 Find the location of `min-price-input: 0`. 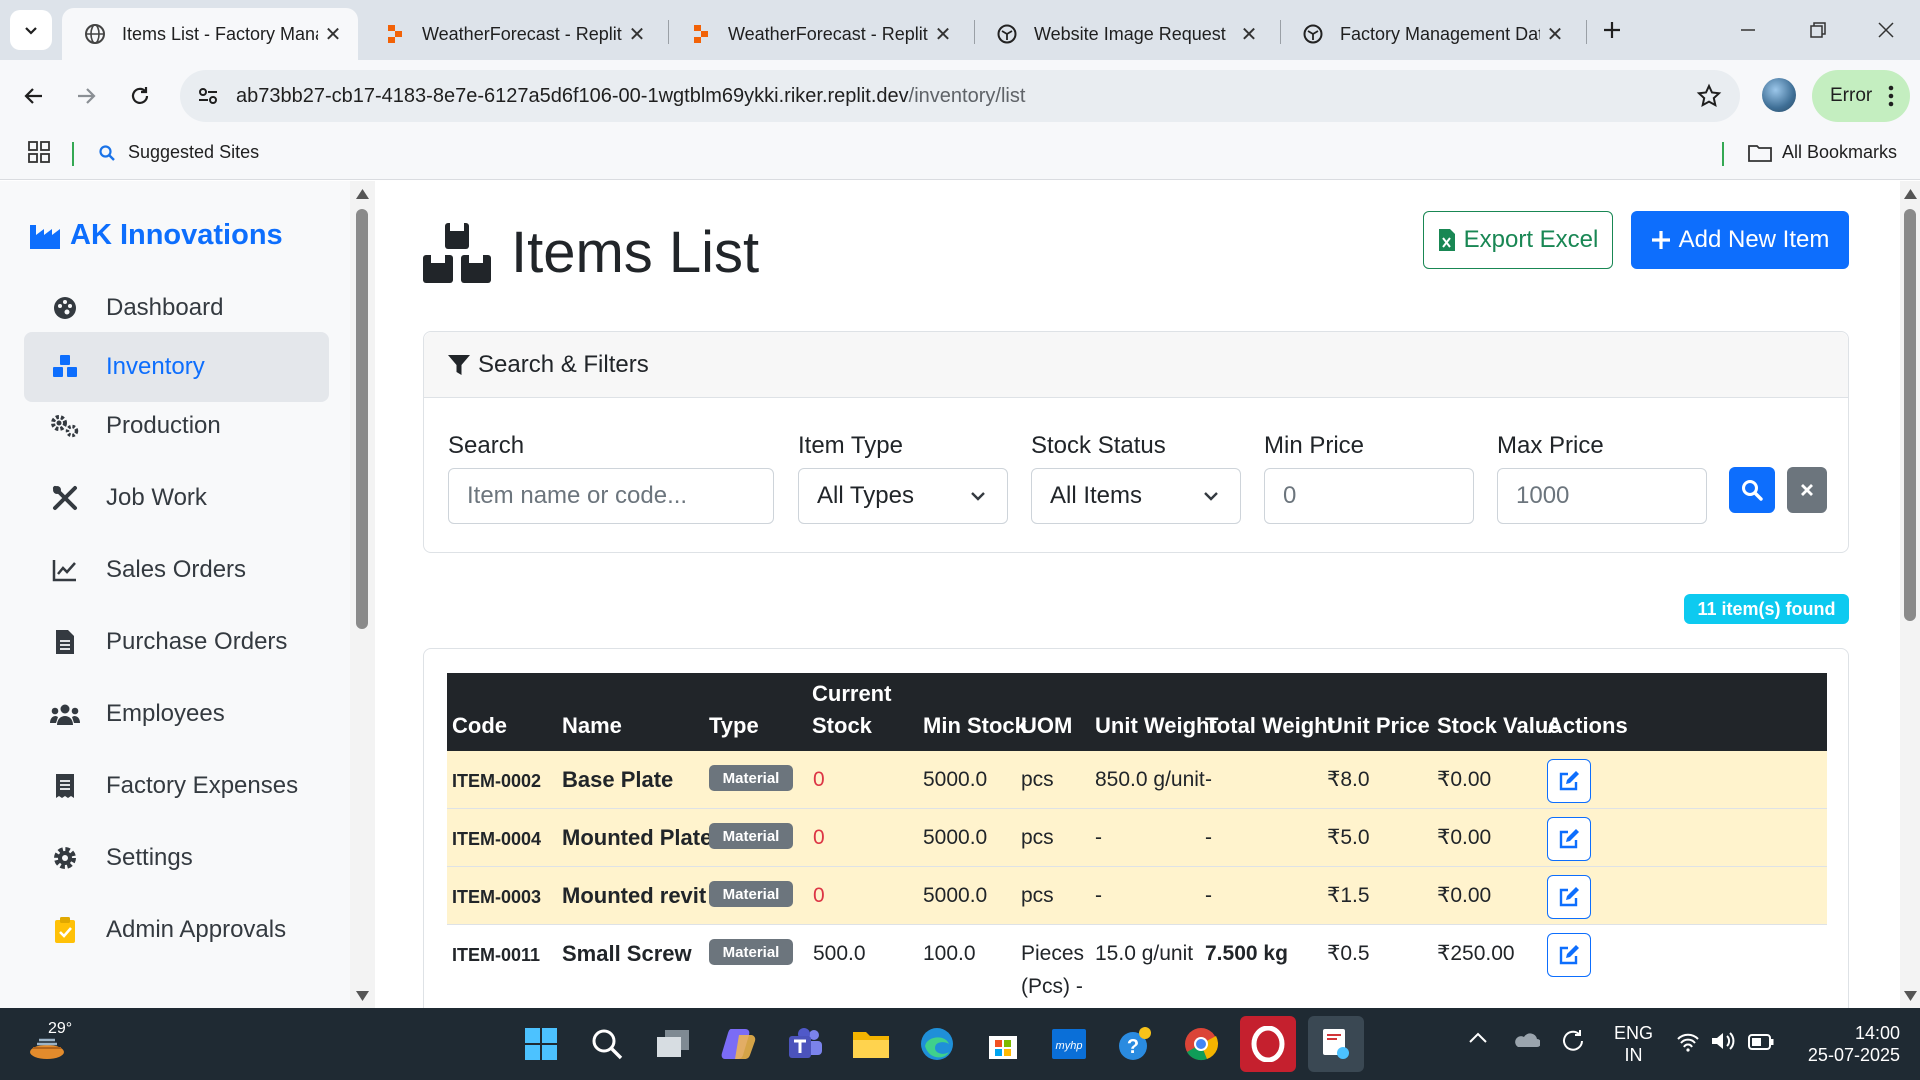

min-price-input: 0 is located at coordinates (1369, 496).